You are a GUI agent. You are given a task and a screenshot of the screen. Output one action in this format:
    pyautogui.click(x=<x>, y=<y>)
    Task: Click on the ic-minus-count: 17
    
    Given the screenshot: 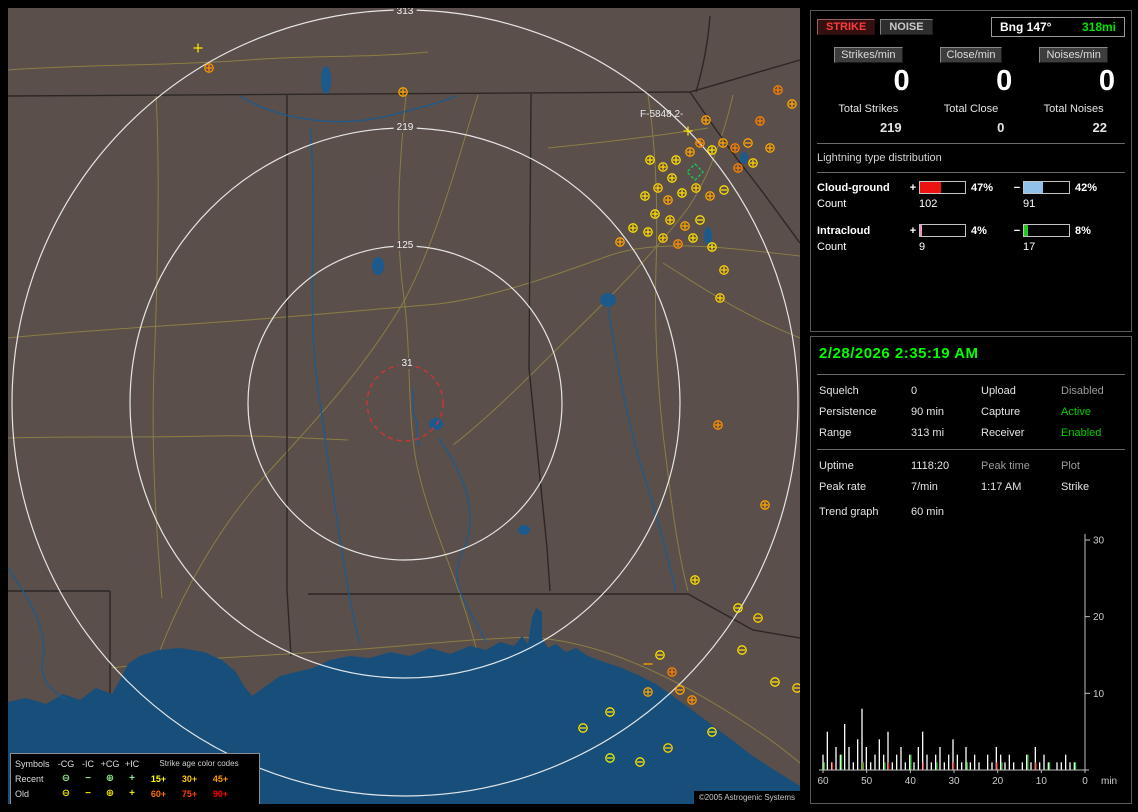 What is the action you would take?
    pyautogui.click(x=1029, y=247)
    